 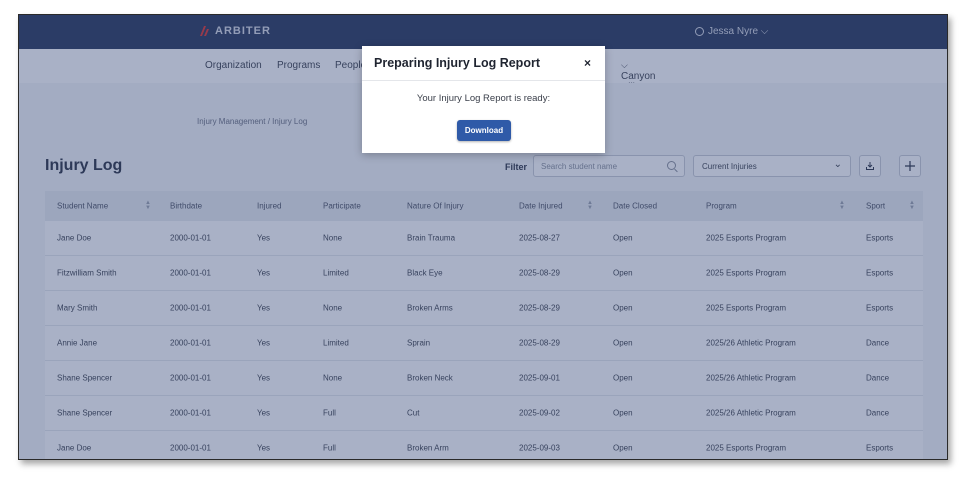 What do you see at coordinates (457, 63) in the screenshot?
I see `modal-title: Preparing Injury Log Report` at bounding box center [457, 63].